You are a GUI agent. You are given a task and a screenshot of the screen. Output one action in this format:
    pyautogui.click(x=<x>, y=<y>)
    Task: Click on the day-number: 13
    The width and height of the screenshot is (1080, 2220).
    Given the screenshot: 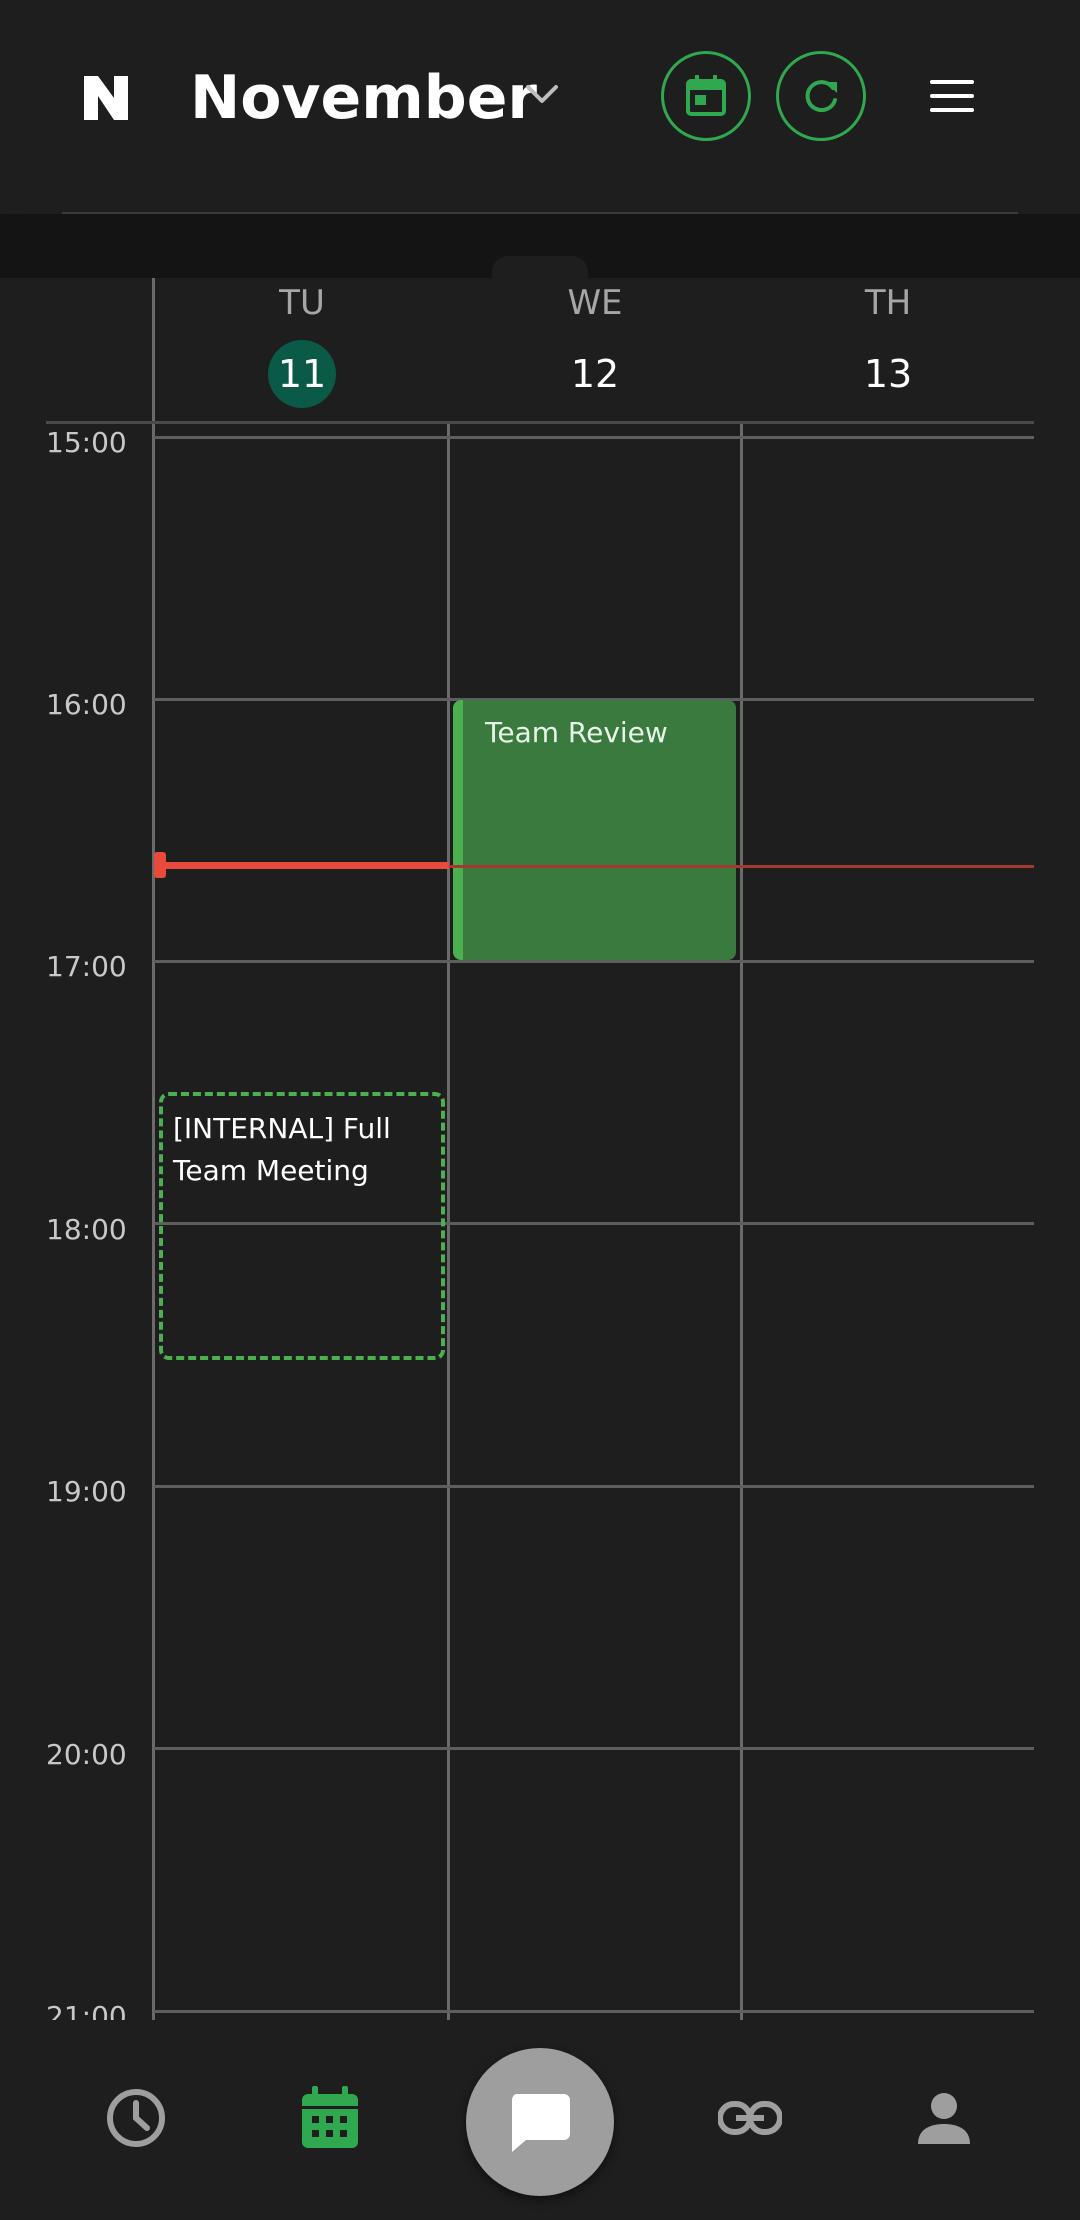 What is the action you would take?
    pyautogui.click(x=888, y=374)
    